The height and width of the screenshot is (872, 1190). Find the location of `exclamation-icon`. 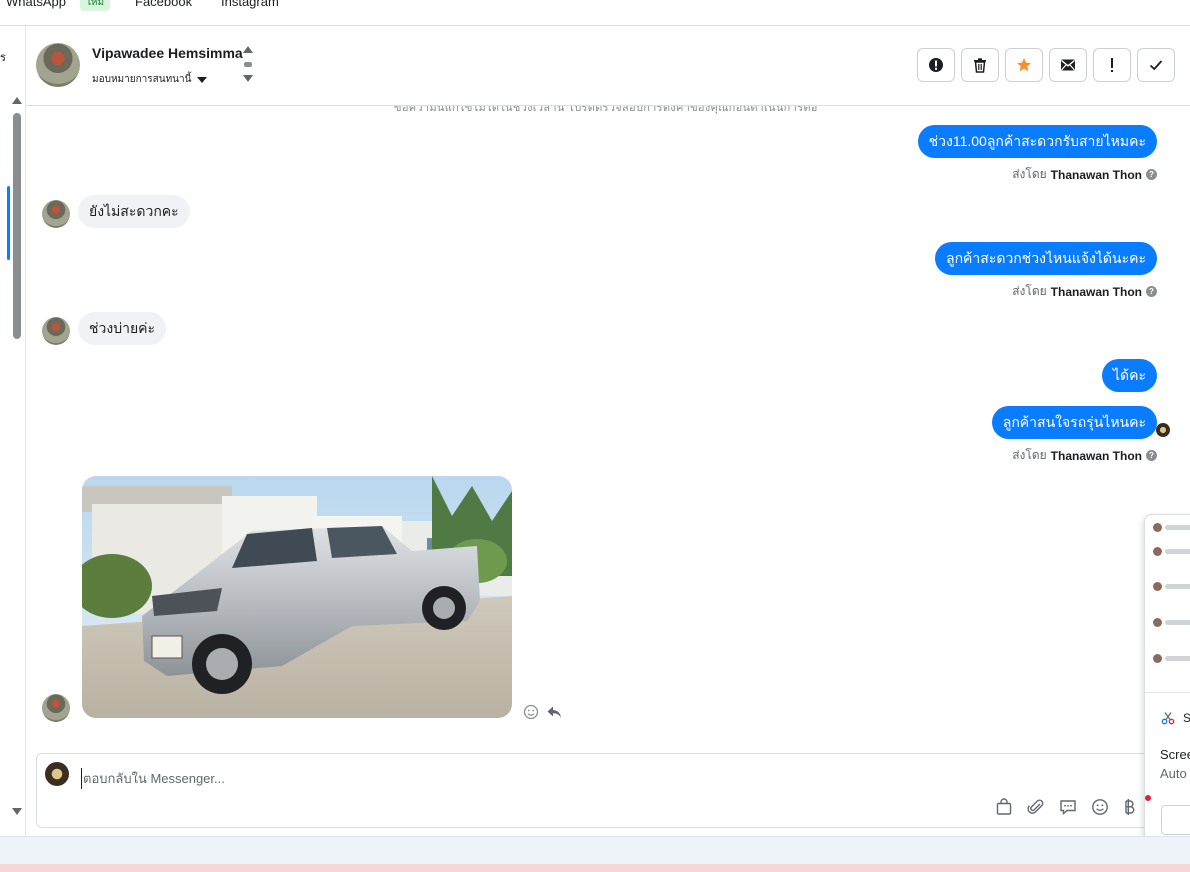

exclamation-icon is located at coordinates (1112, 65).